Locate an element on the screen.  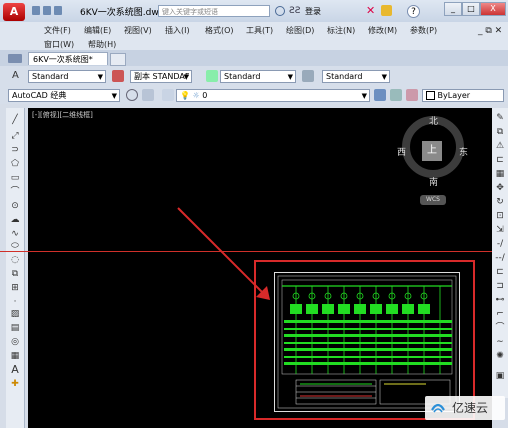
revcloud-icon: ☁ is located at coordinates (15, 220).